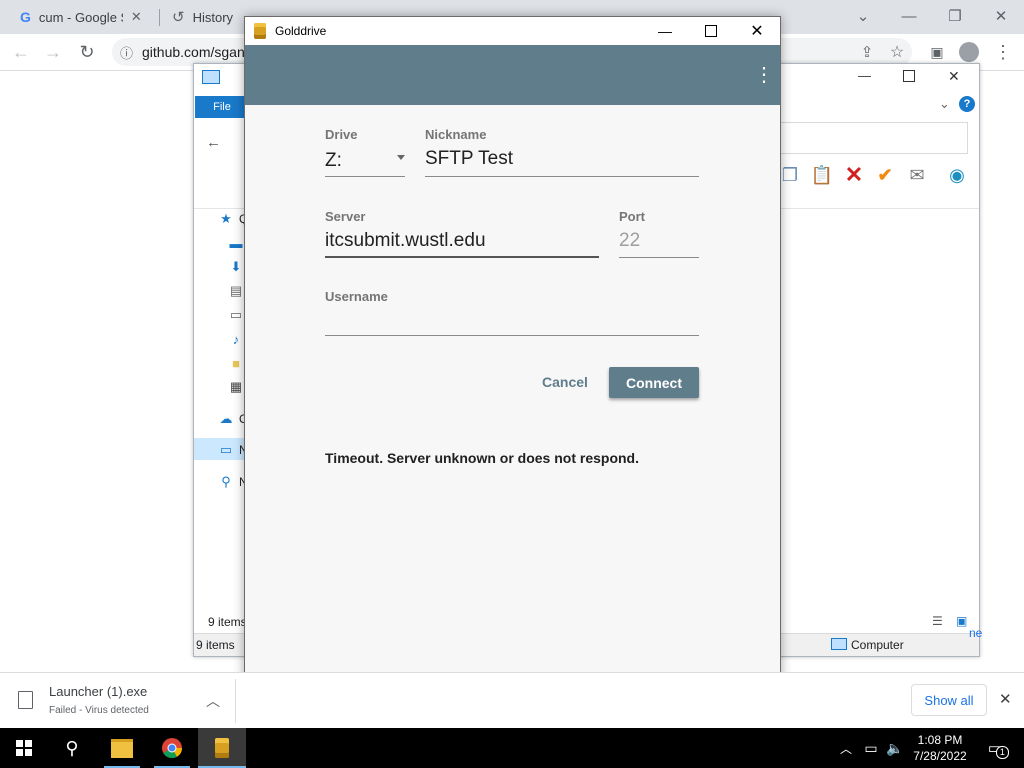 This screenshot has height=768, width=1024. I want to click on windows-taskbar: ⚲ ︿ ▭ 🔈 1:08 PM 7/28/2022 ▭ 1, so click(512, 748).